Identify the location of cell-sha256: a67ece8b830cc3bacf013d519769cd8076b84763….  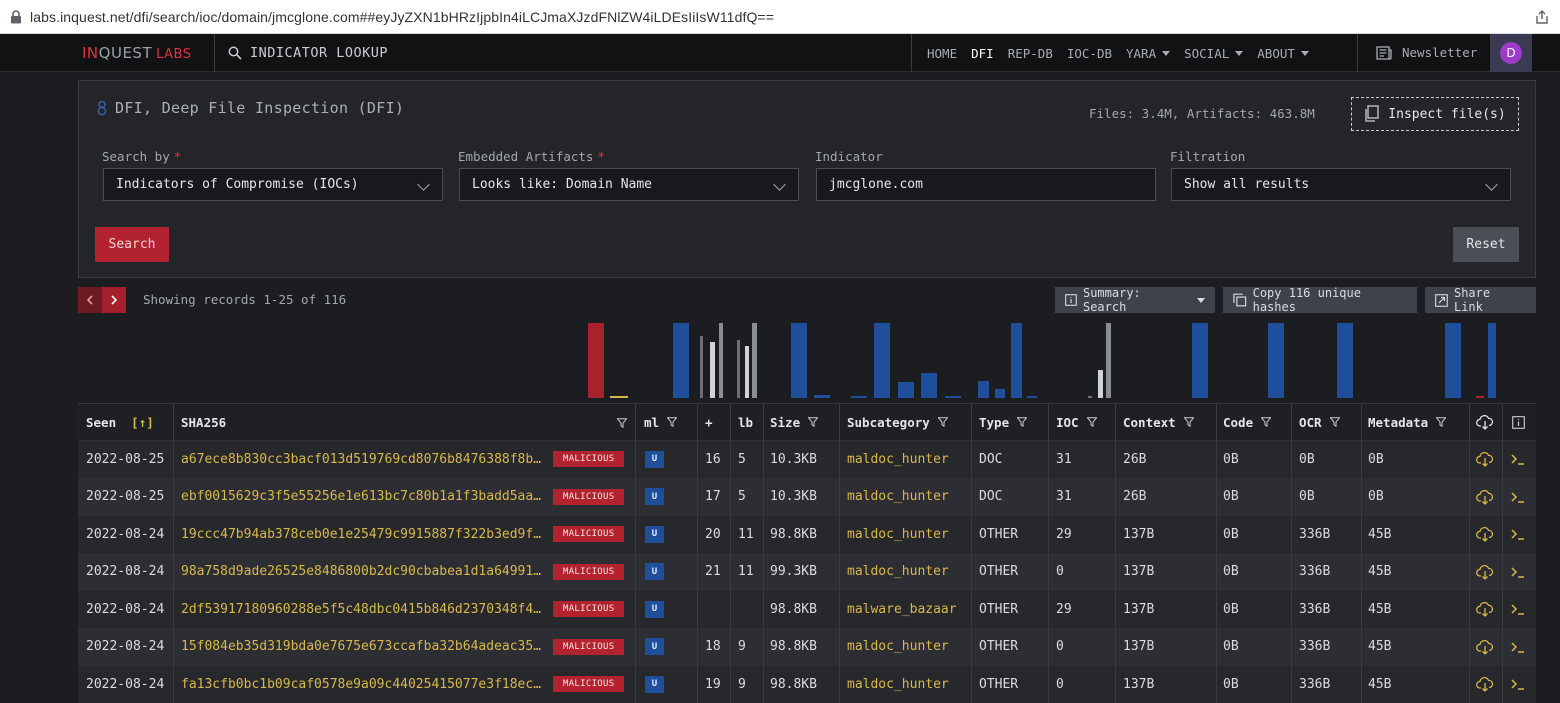
(365, 459).